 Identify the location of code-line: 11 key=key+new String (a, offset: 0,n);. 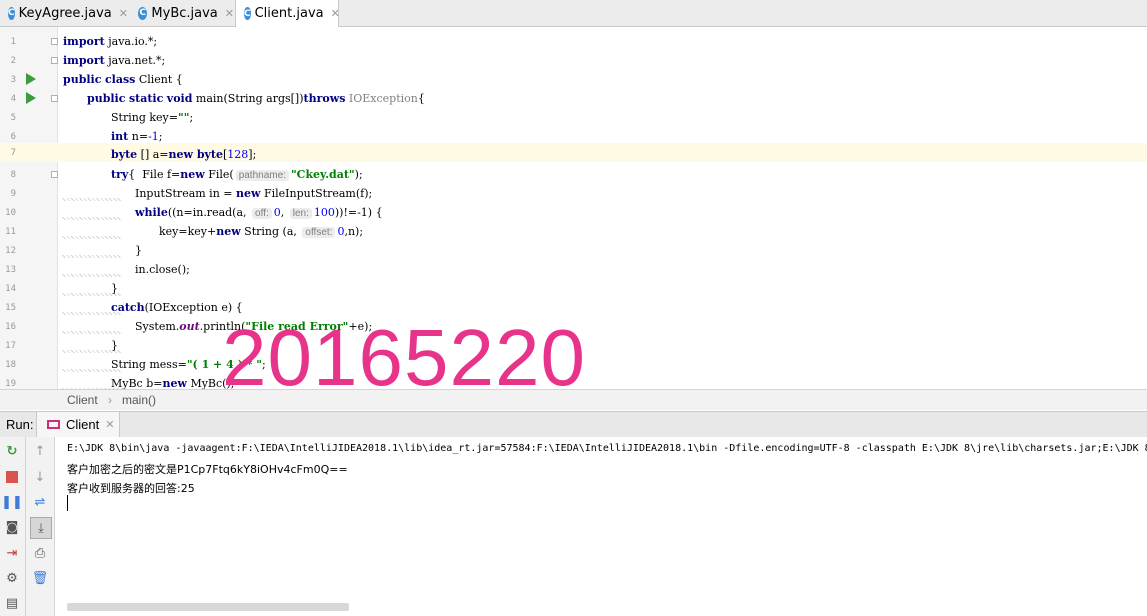
(573, 231).